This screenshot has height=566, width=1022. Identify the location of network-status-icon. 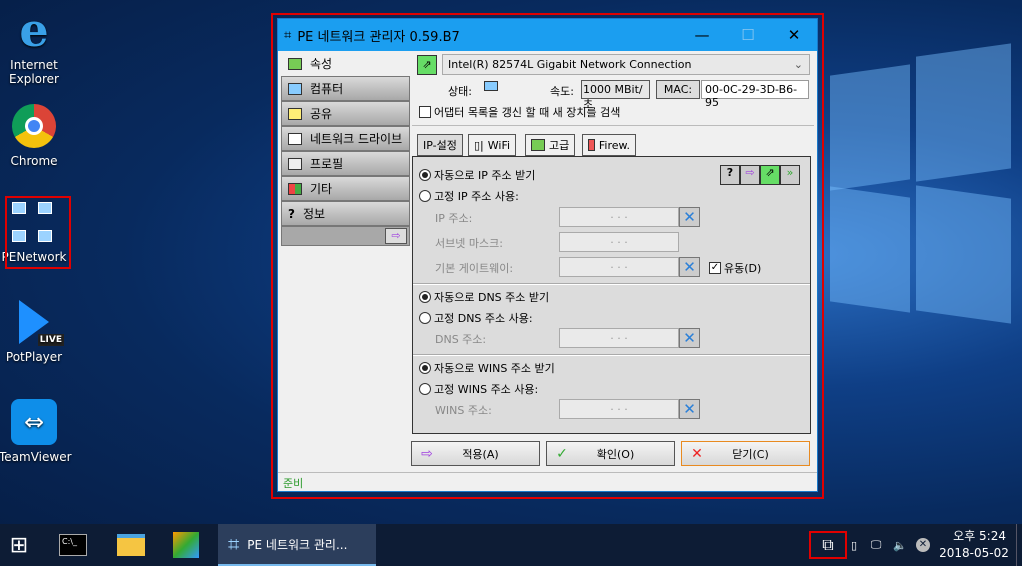
(491, 86).